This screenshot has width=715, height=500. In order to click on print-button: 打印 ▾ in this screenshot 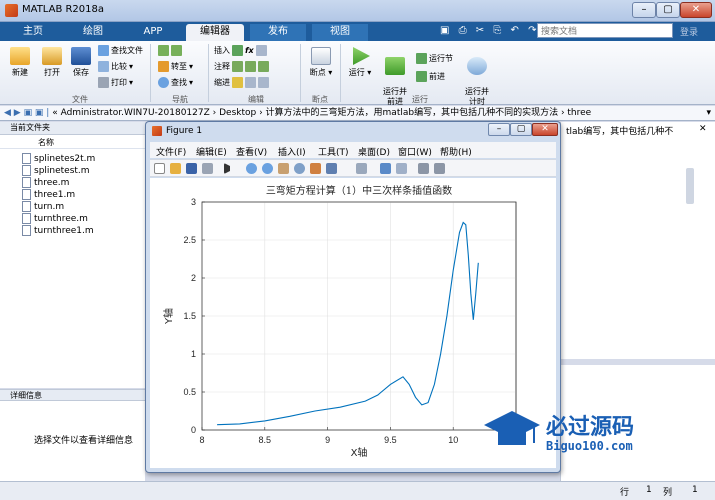, I will do `click(115, 82)`.